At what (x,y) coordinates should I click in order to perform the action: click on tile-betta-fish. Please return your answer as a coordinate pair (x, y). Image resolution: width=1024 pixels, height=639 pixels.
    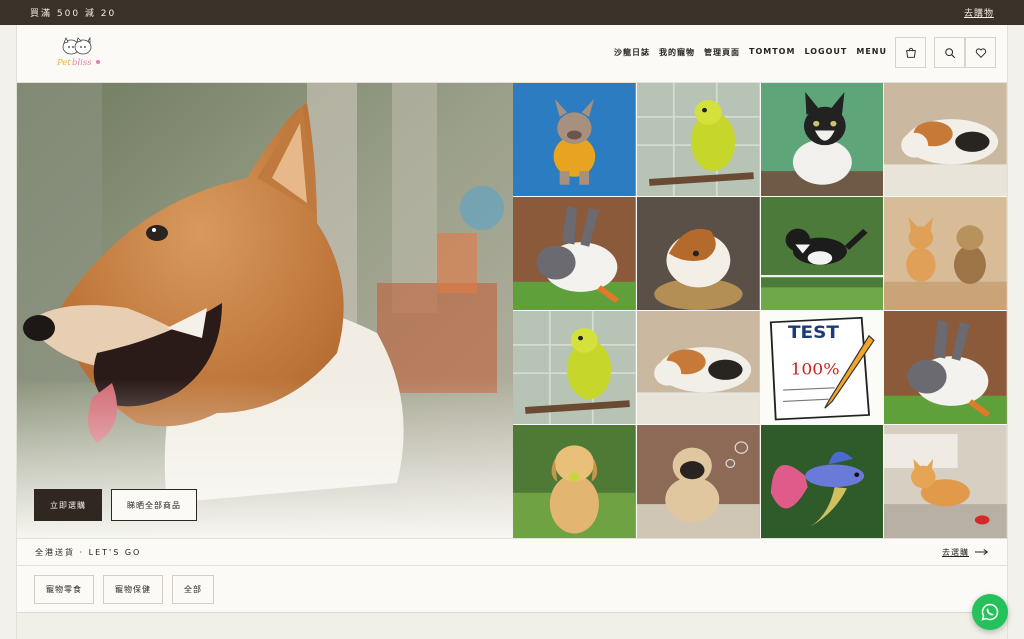
    Looking at the image, I should click on (822, 481).